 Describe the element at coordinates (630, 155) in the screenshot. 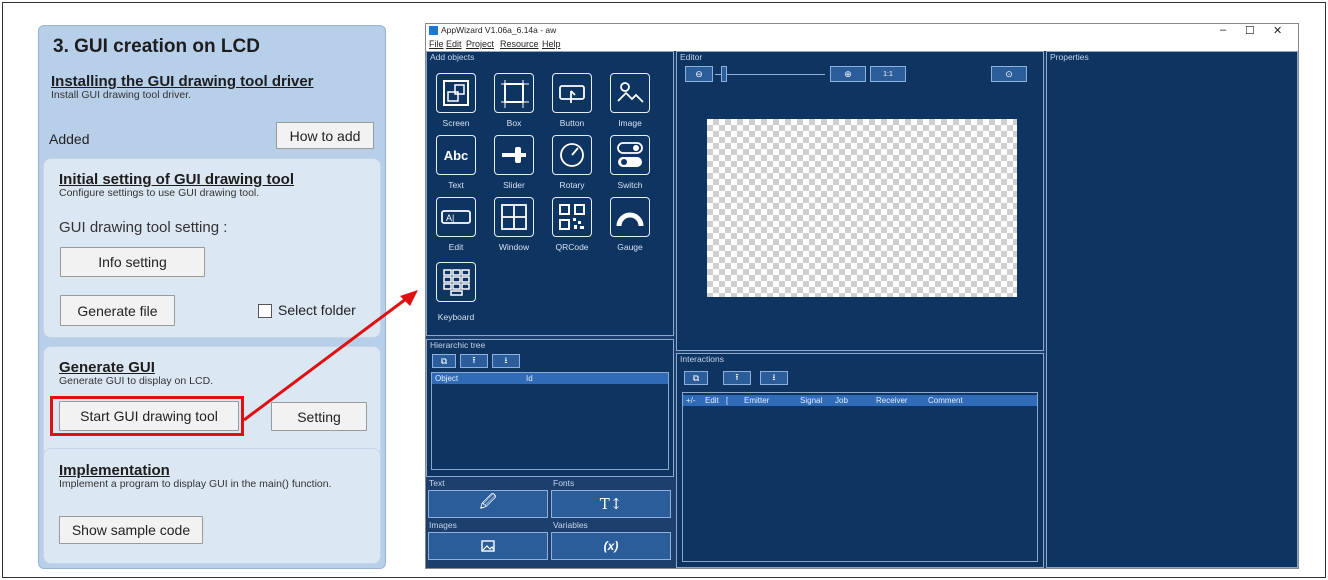

I see `switch-tile` at that location.